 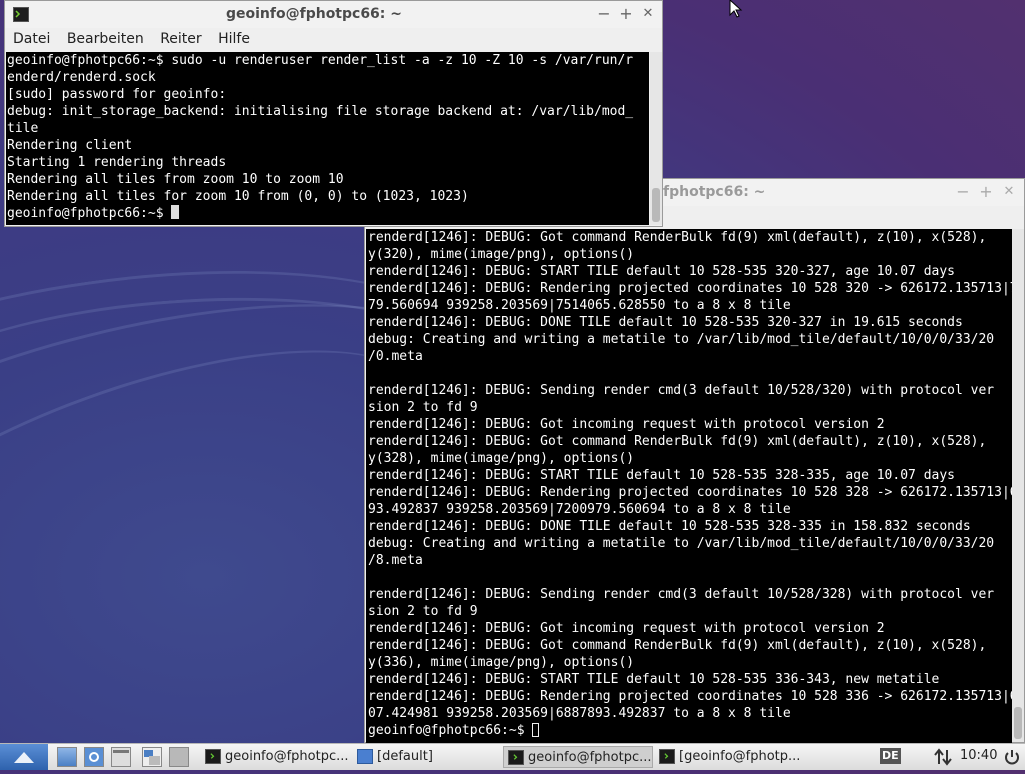 I want to click on front-scrollbar, so click(x=656, y=138).